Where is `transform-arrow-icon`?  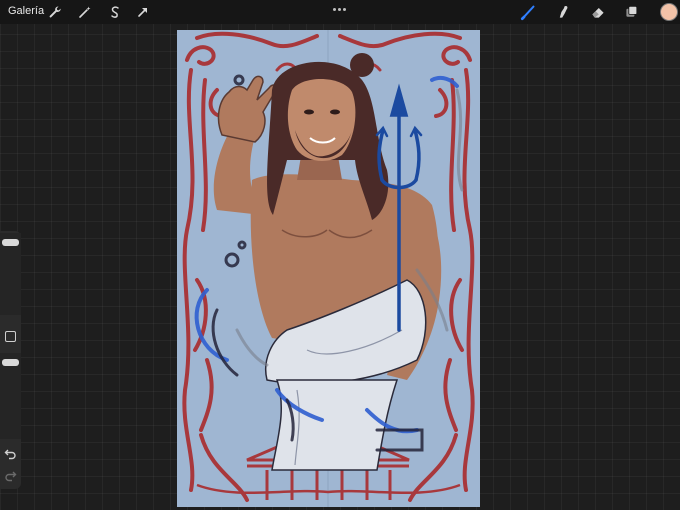
transform-arrow-icon is located at coordinates (143, 12).